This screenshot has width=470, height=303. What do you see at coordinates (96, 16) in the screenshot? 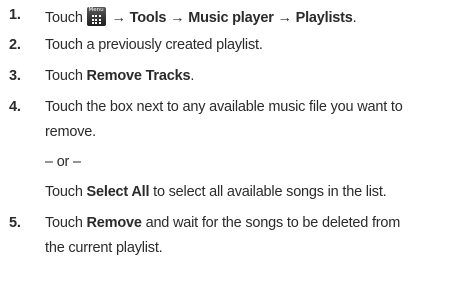
I see `menu-key-icon: Menu` at bounding box center [96, 16].